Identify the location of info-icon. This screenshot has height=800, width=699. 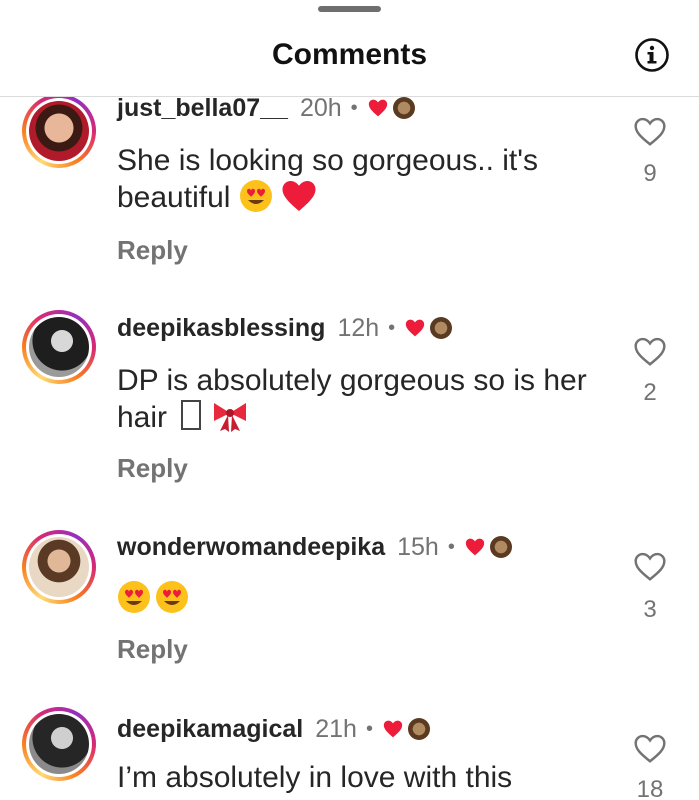
(652, 55).